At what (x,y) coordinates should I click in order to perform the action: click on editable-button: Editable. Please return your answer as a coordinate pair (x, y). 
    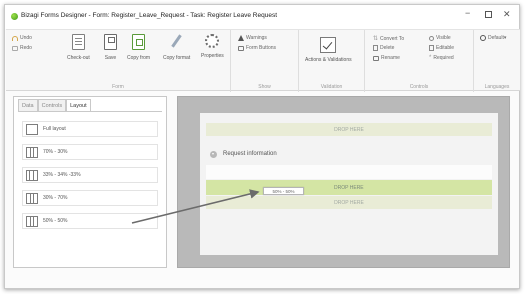
    Looking at the image, I should click on (441, 48).